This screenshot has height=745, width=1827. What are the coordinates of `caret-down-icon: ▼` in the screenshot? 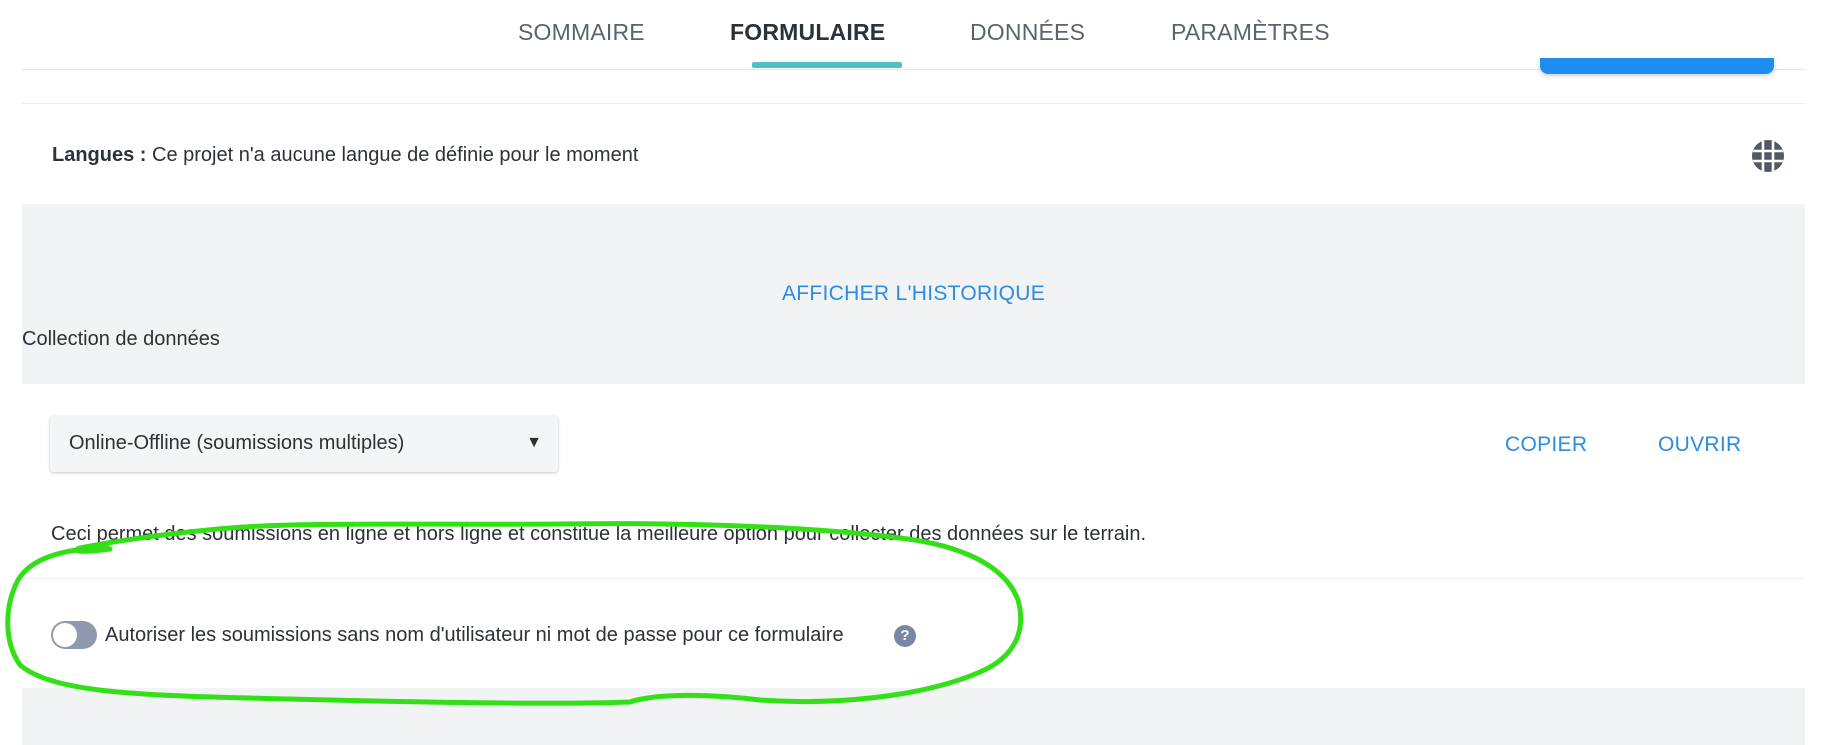 It's located at (534, 442).